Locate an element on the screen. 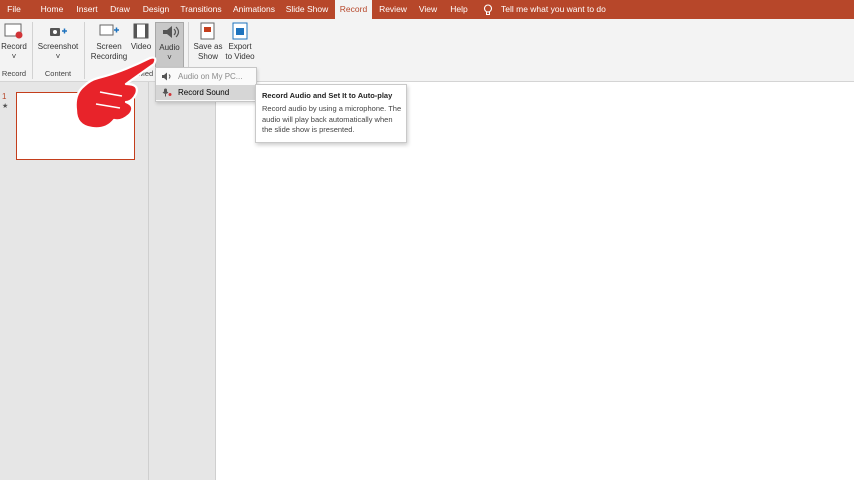  audio-dropdown-arrow: ˅ is located at coordinates (169, 57).